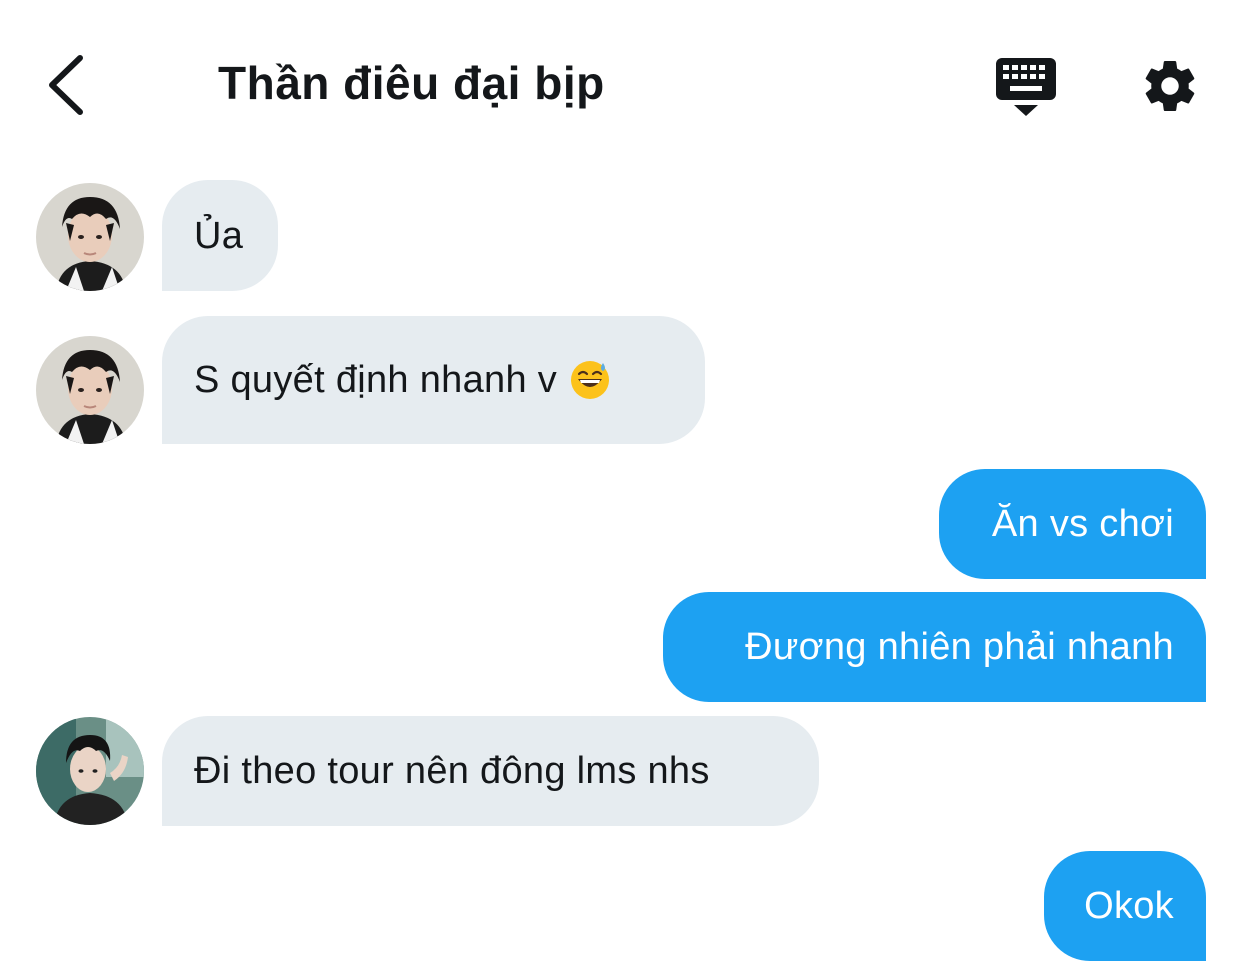 The width and height of the screenshot is (1242, 969). I want to click on avatar-2-photo, so click(90, 771).